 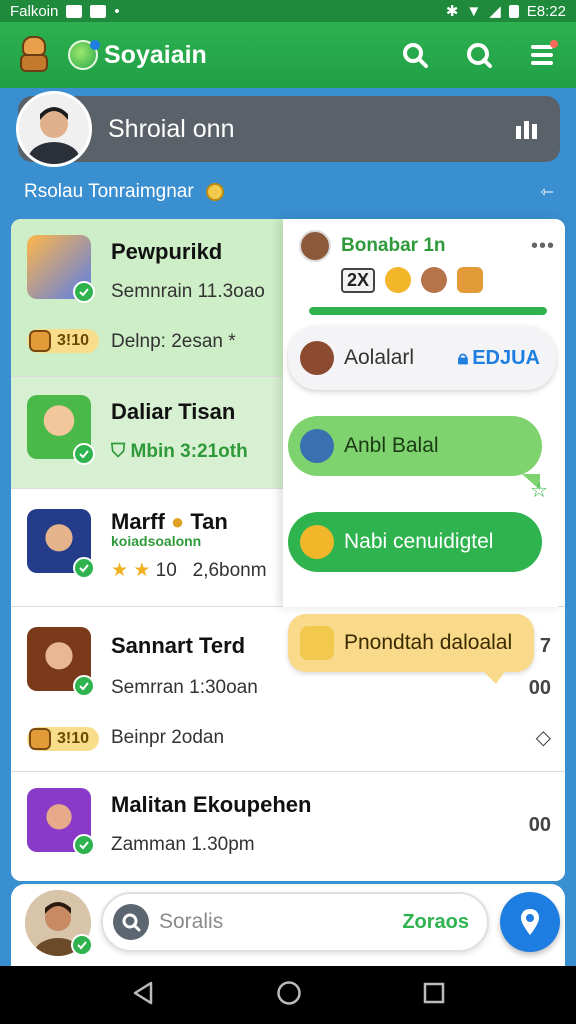 What do you see at coordinates (121, 451) in the screenshot?
I see `shield-icon: ⛉` at bounding box center [121, 451].